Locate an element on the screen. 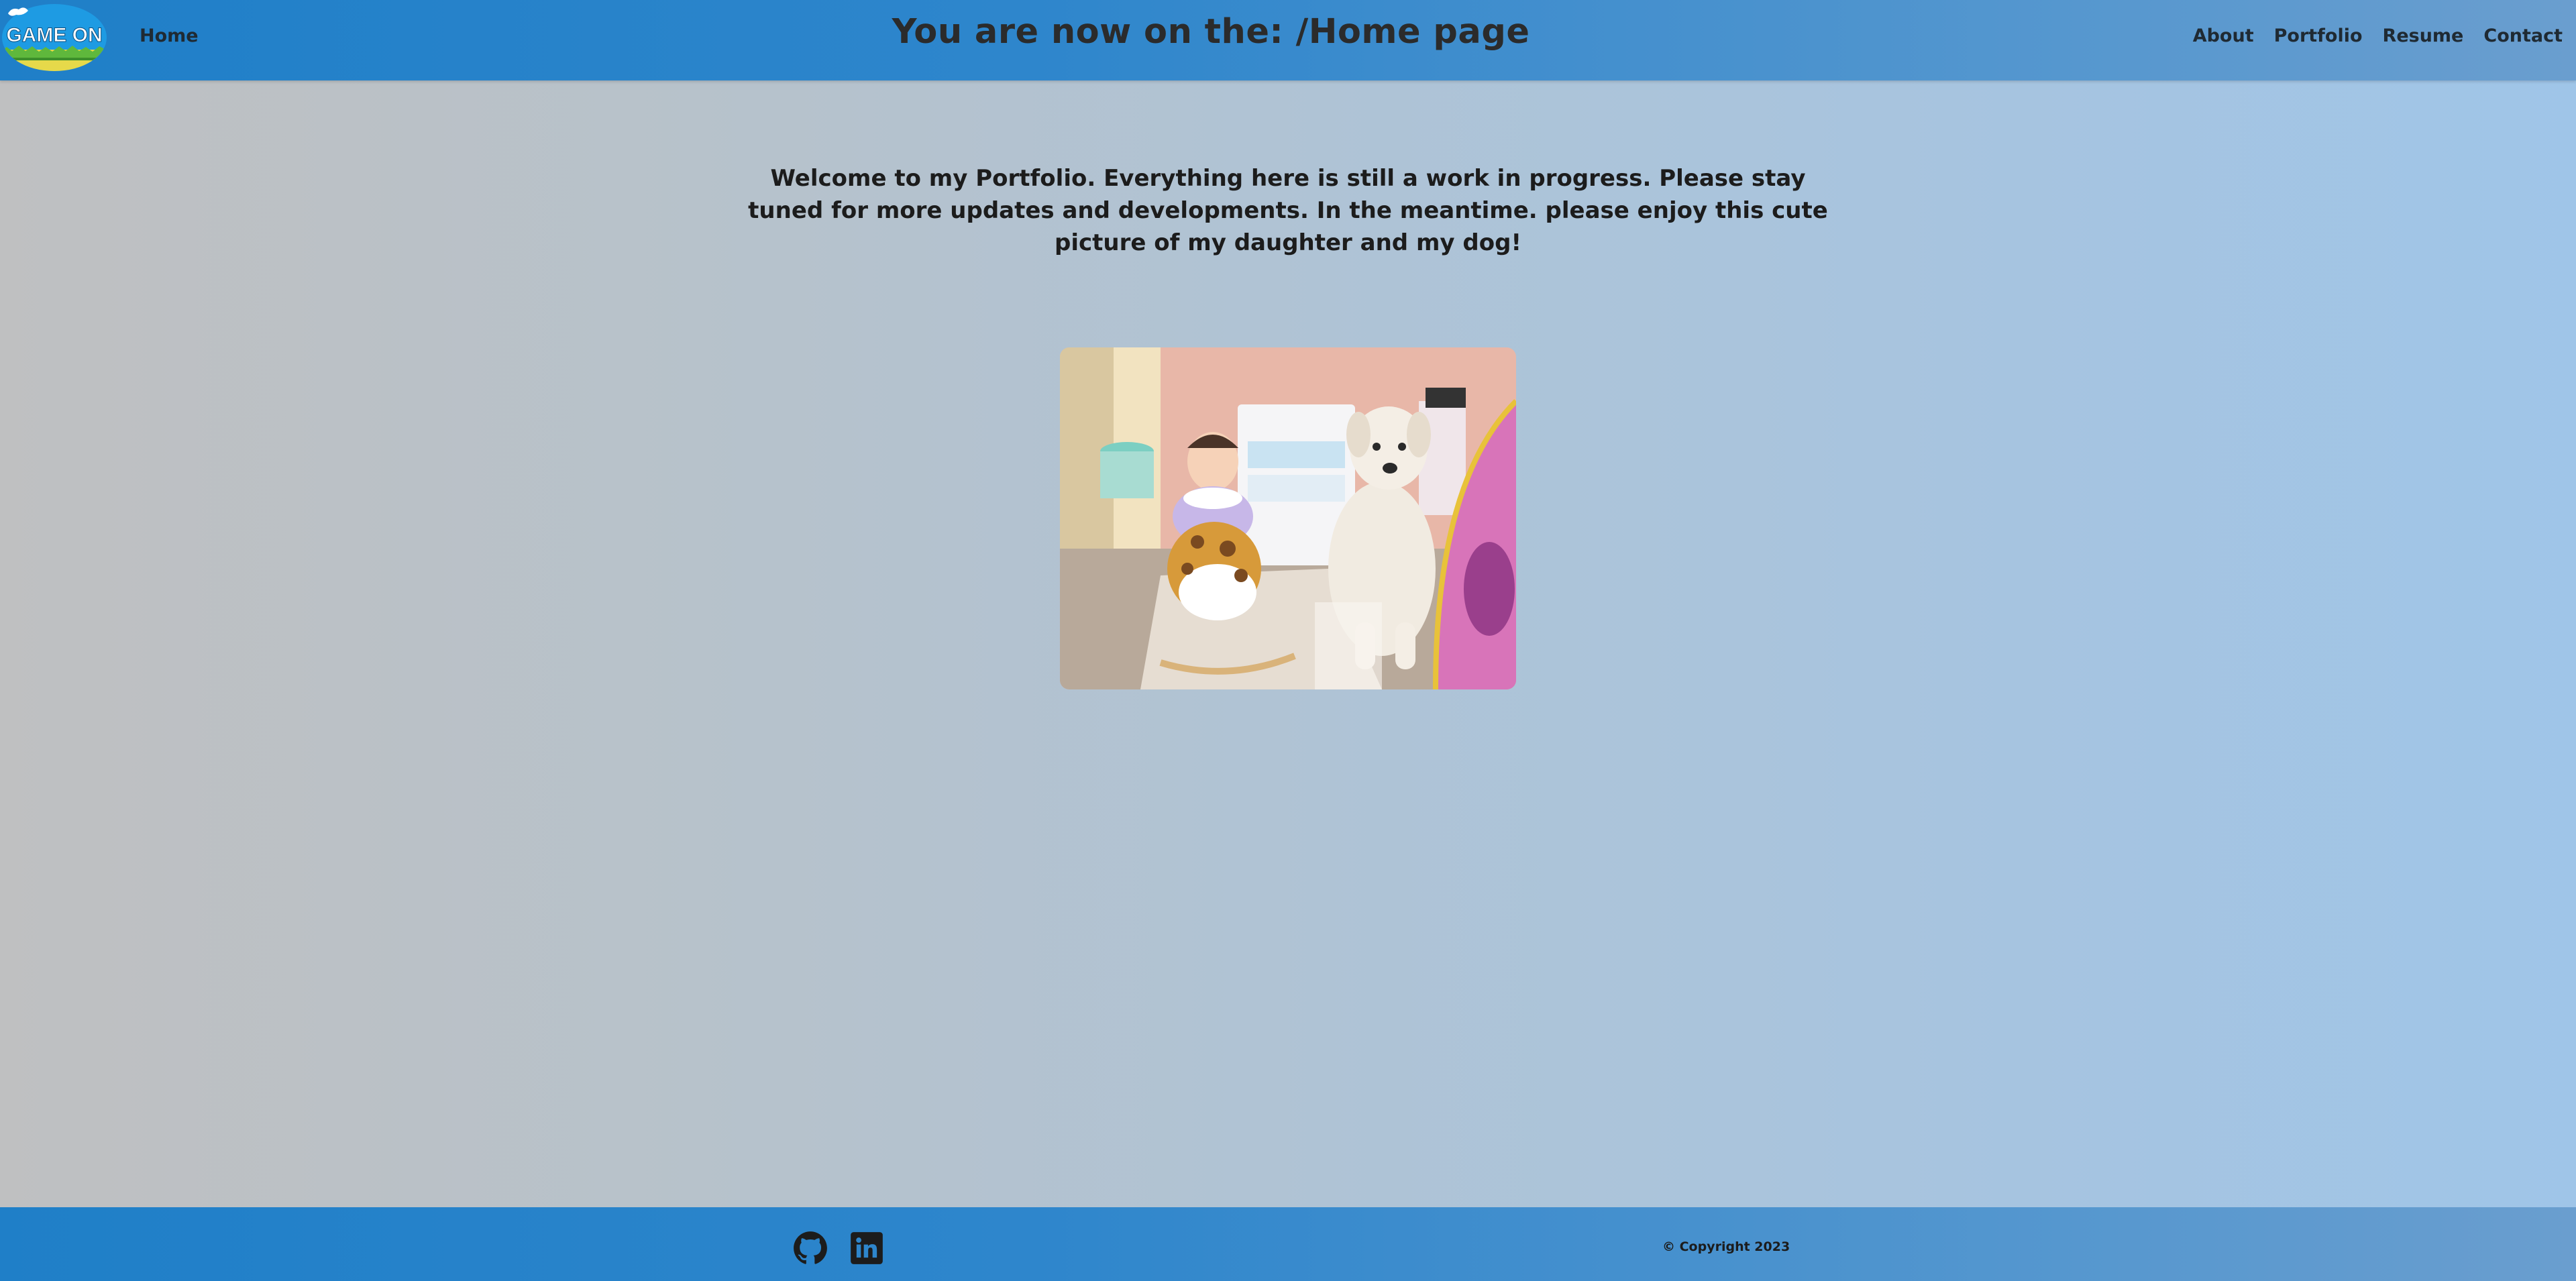 This screenshot has width=2576, height=1281. nav-contact-link: Contact is located at coordinates (2523, 35).